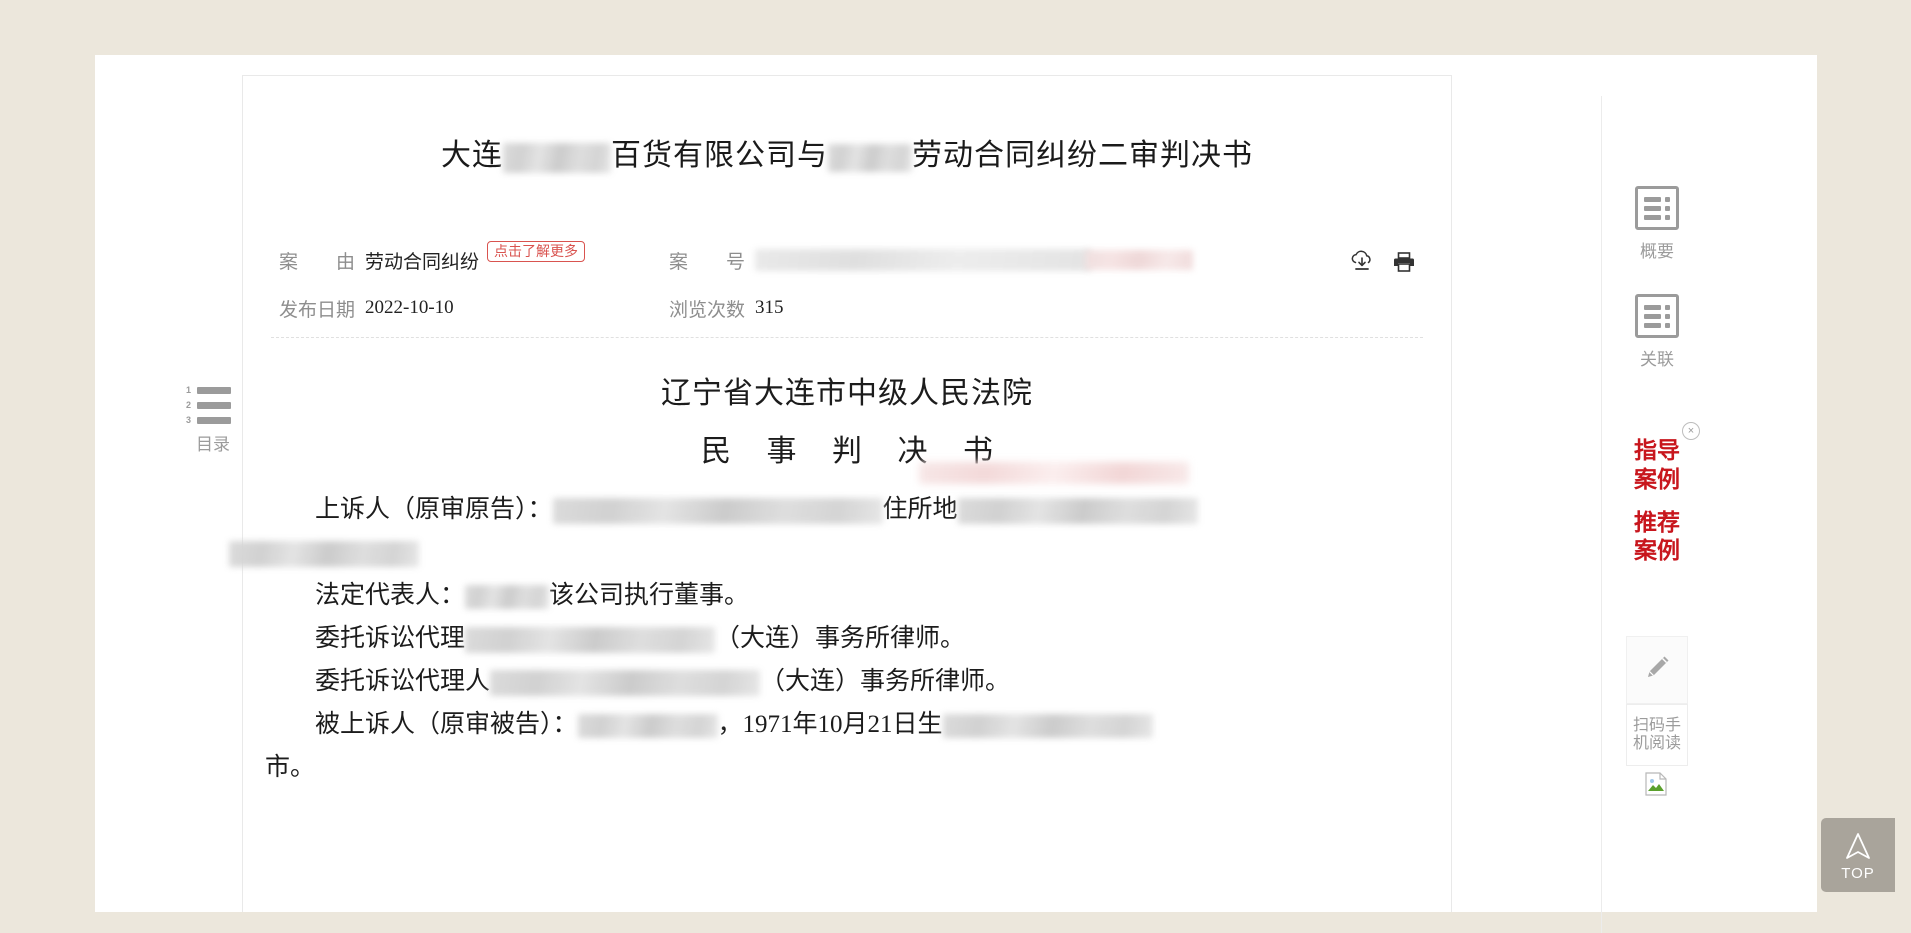 The height and width of the screenshot is (933, 1911). I want to click on document-title-mid: 百货有限公司与, so click(719, 155).